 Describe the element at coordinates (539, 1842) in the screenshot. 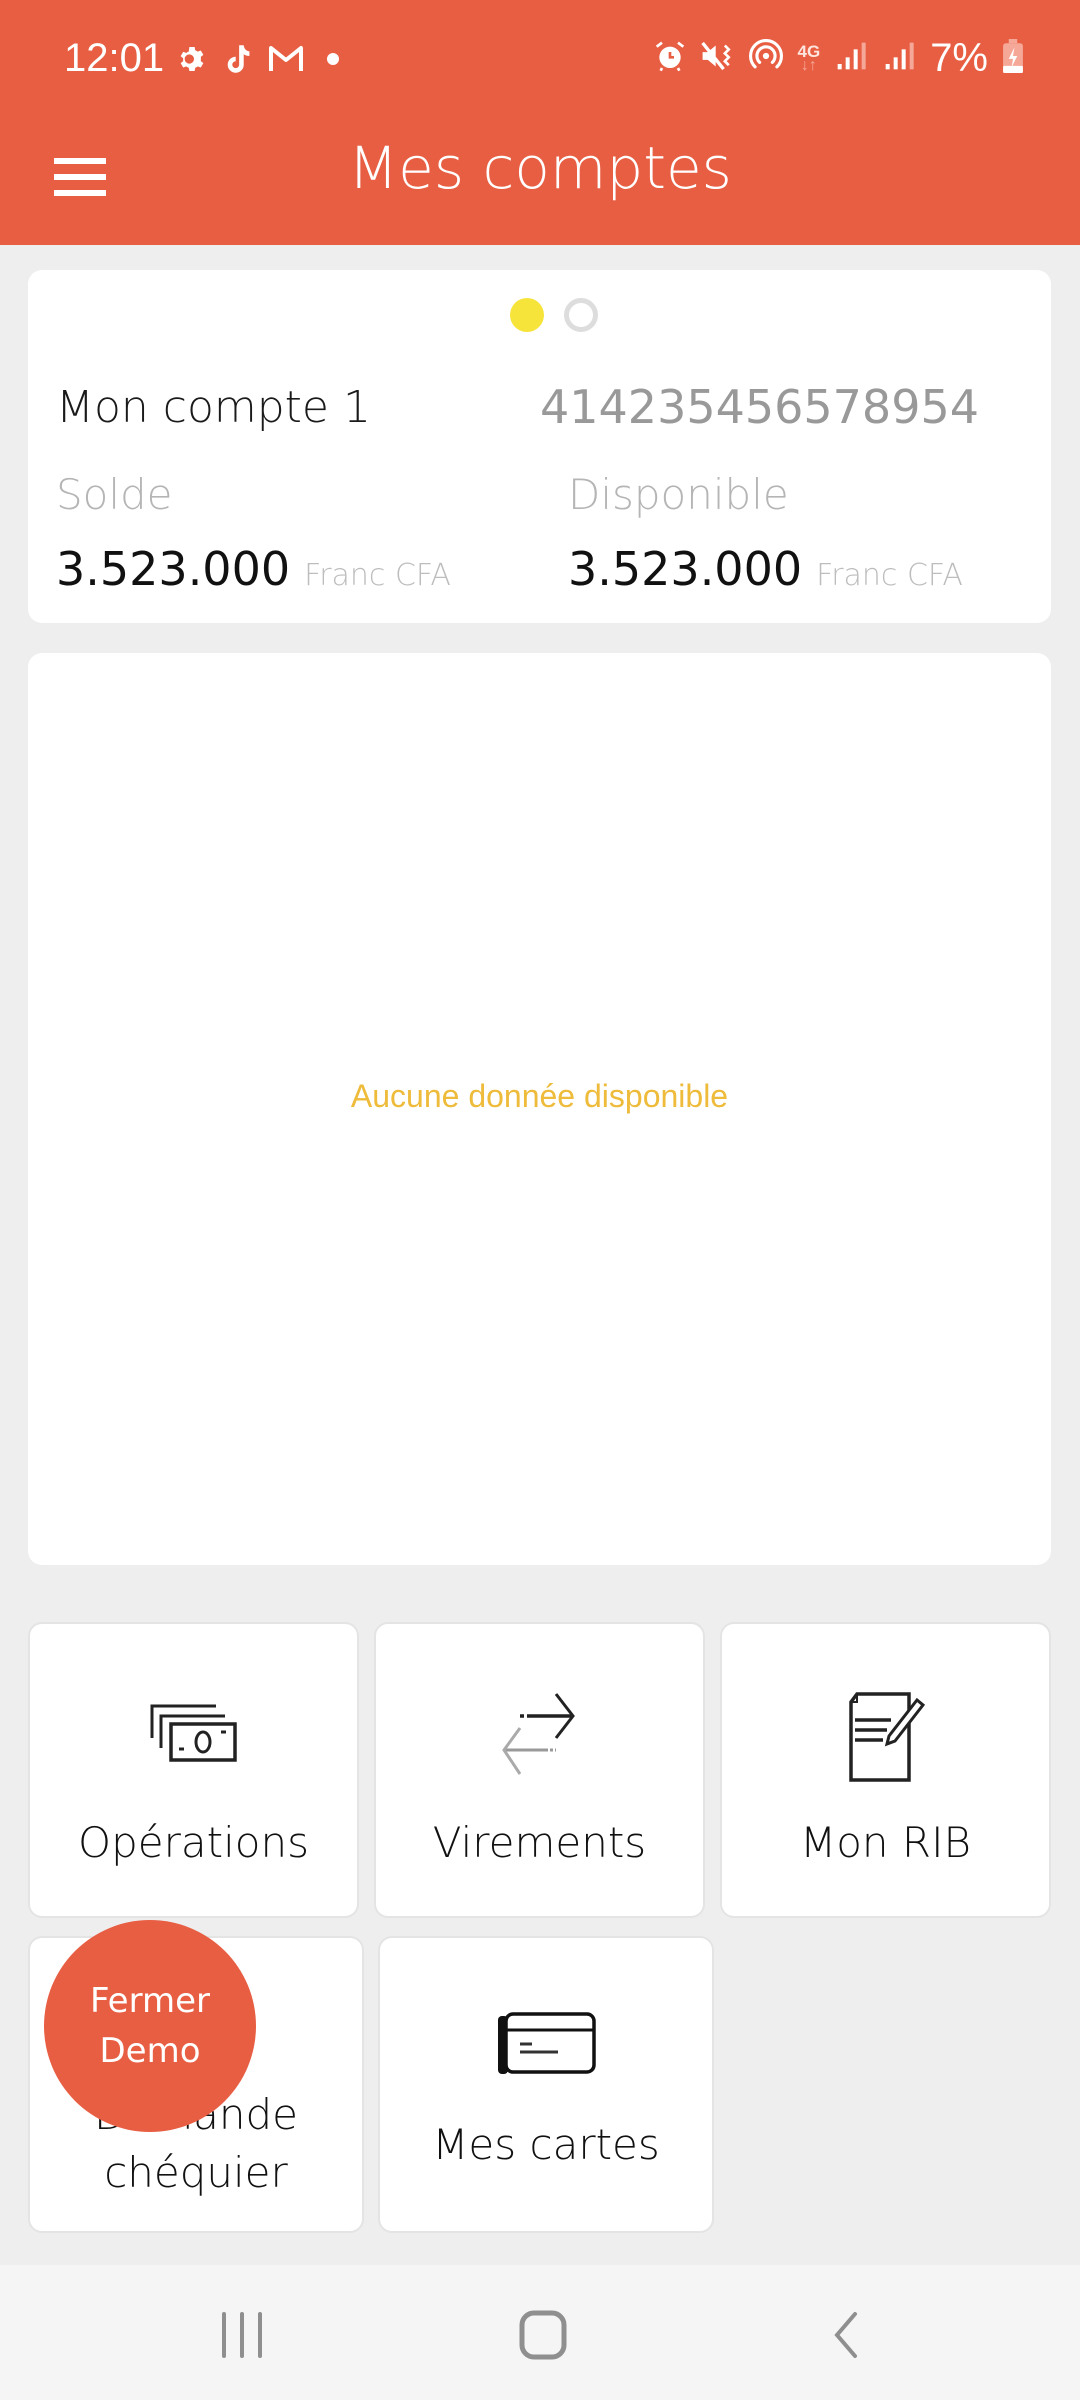

I see `tile-label: Virements` at that location.